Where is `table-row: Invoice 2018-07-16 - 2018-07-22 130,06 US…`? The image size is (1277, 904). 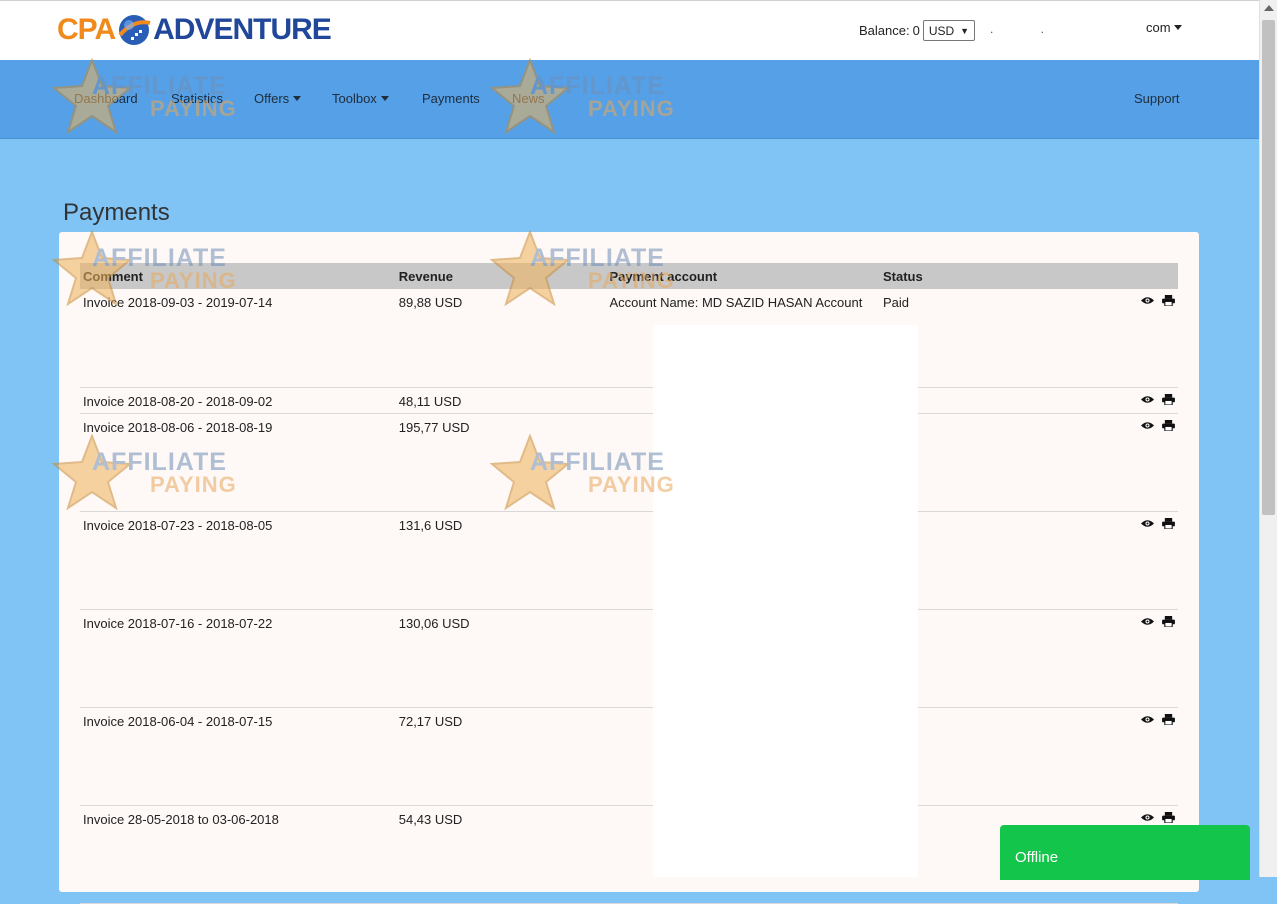 table-row: Invoice 2018-07-16 - 2018-07-22 130,06 US… is located at coordinates (629, 658).